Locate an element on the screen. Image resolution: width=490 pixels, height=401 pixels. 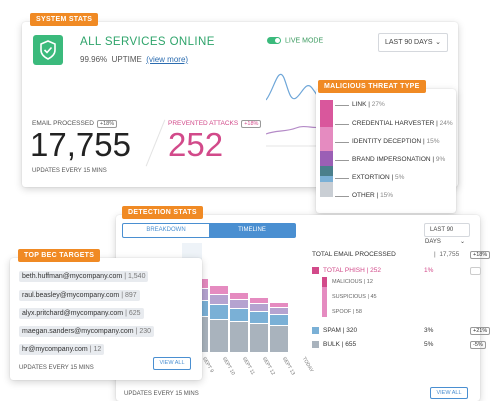
detection-tabs: BREAKDOWN TIMELINE is located at coordinates (209, 230).